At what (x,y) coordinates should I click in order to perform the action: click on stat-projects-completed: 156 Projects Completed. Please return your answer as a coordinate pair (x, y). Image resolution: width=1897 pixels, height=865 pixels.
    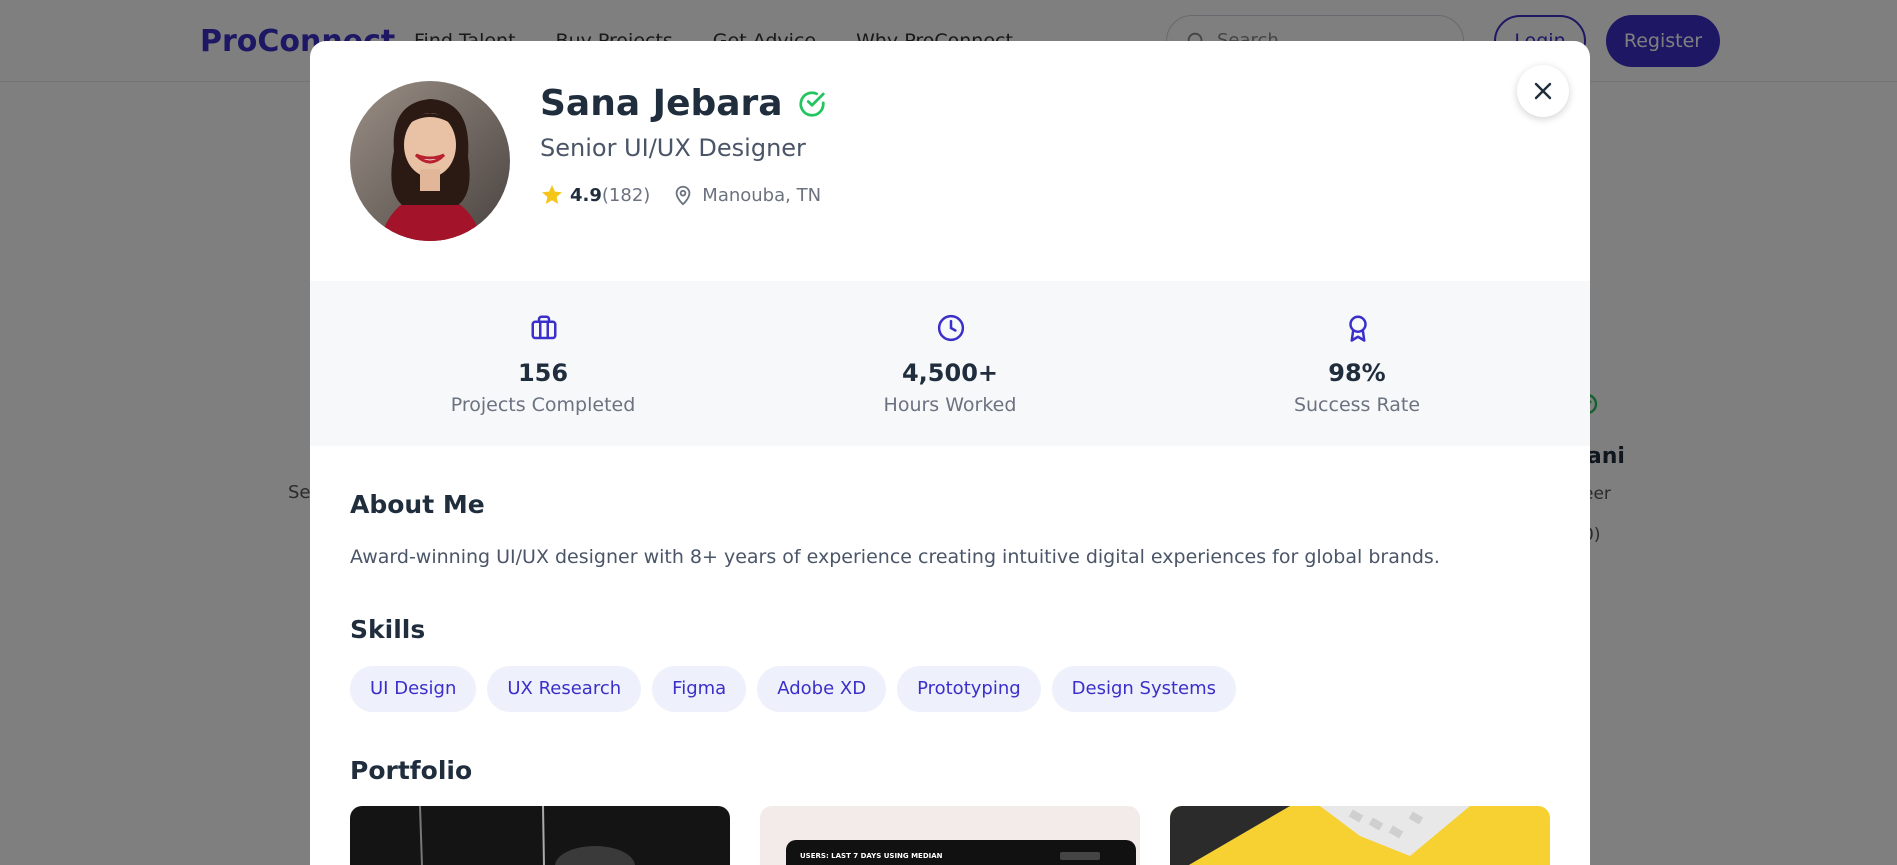
    Looking at the image, I should click on (543, 363).